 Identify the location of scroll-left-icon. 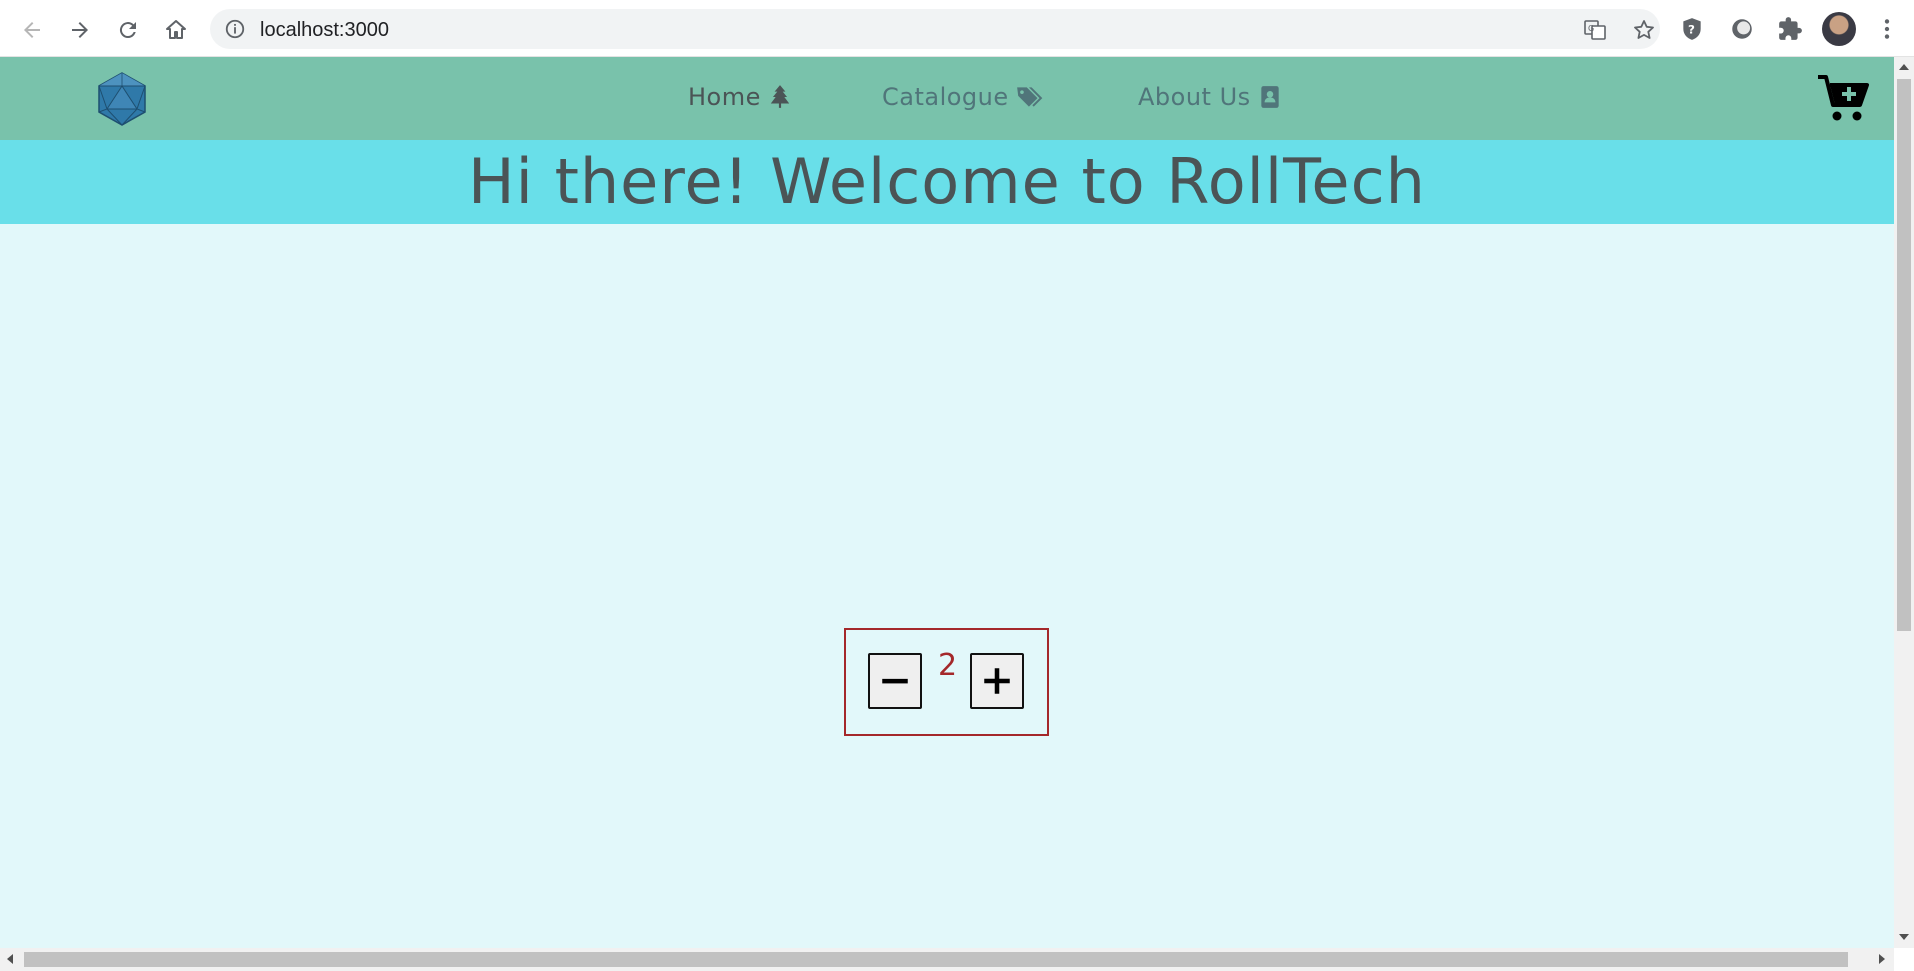
(10, 959).